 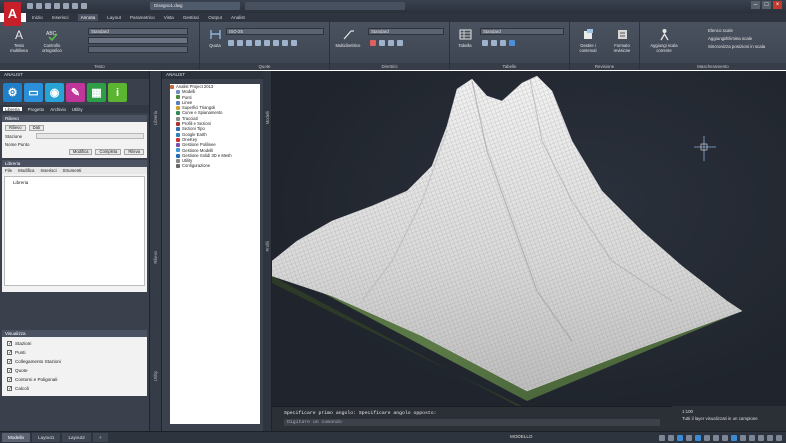 What do you see at coordinates (503, 43) in the screenshot?
I see `table-extract-icon` at bounding box center [503, 43].